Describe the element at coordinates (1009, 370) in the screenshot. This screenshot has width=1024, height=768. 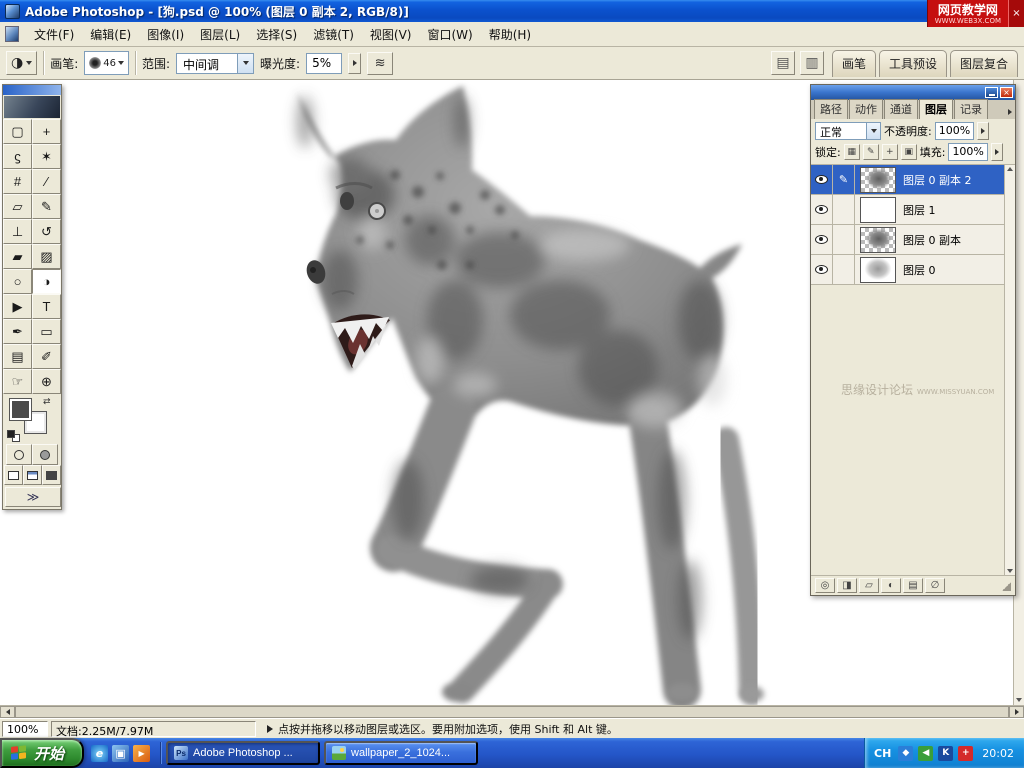
I see `palette-scrollbar` at that location.